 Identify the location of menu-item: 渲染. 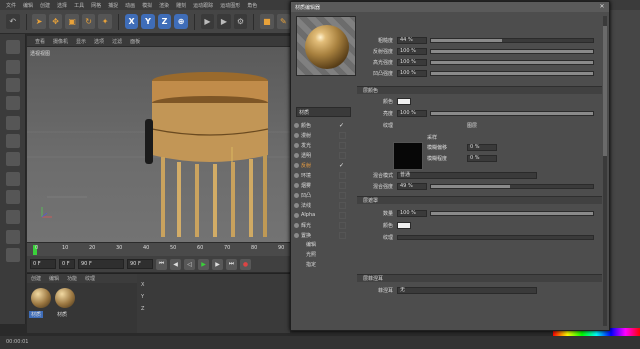
(164, 5).